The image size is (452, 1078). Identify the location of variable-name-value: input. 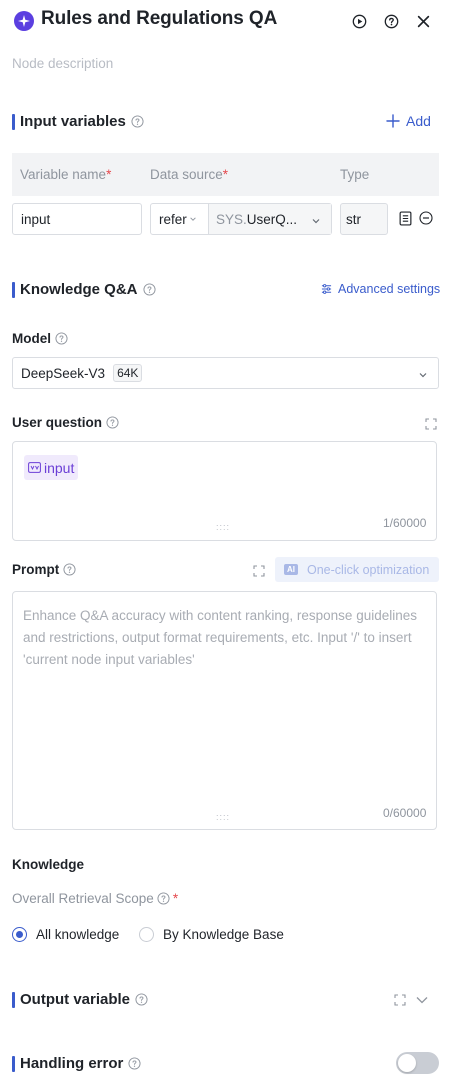
(36, 219).